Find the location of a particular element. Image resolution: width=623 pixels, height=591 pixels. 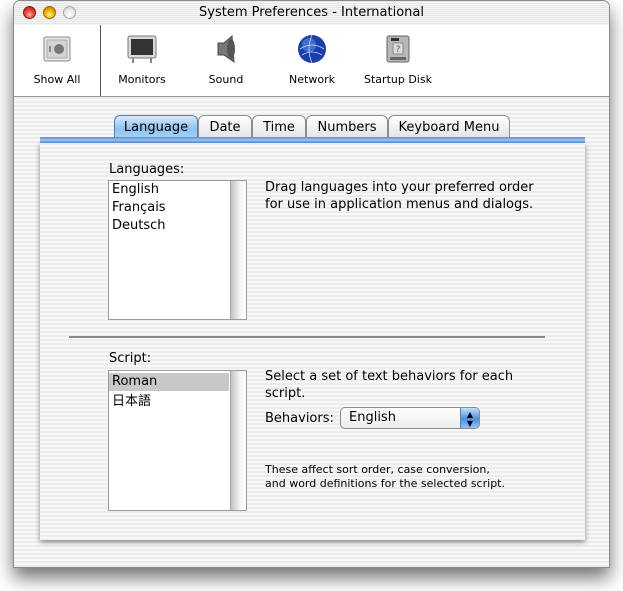

list-item: 日本語 is located at coordinates (169, 402).